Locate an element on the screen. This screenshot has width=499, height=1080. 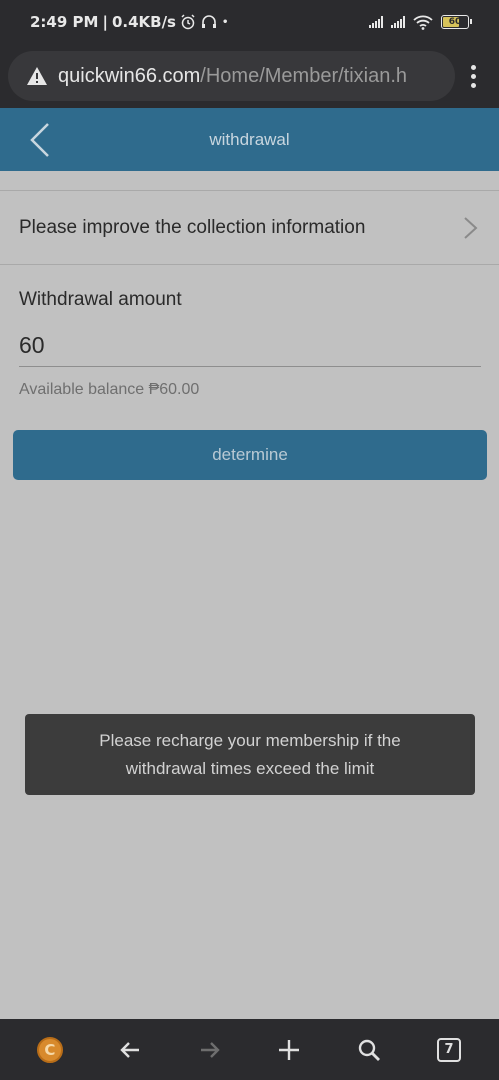
browser-bottom-bar: C 7 is located at coordinates (249, 1049).